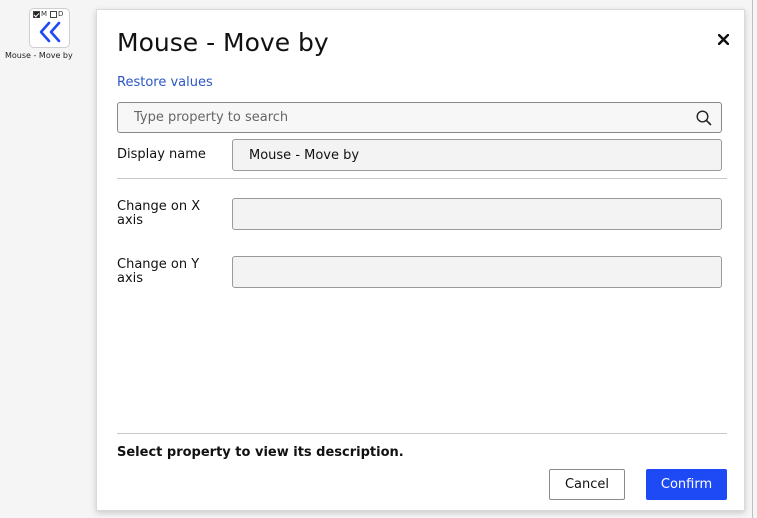 Image resolution: width=757 pixels, height=518 pixels. I want to click on property-search-box, so click(419, 117).